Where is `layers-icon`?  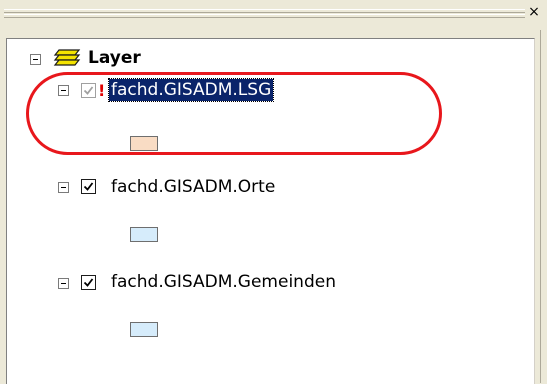 layers-icon is located at coordinates (67, 57).